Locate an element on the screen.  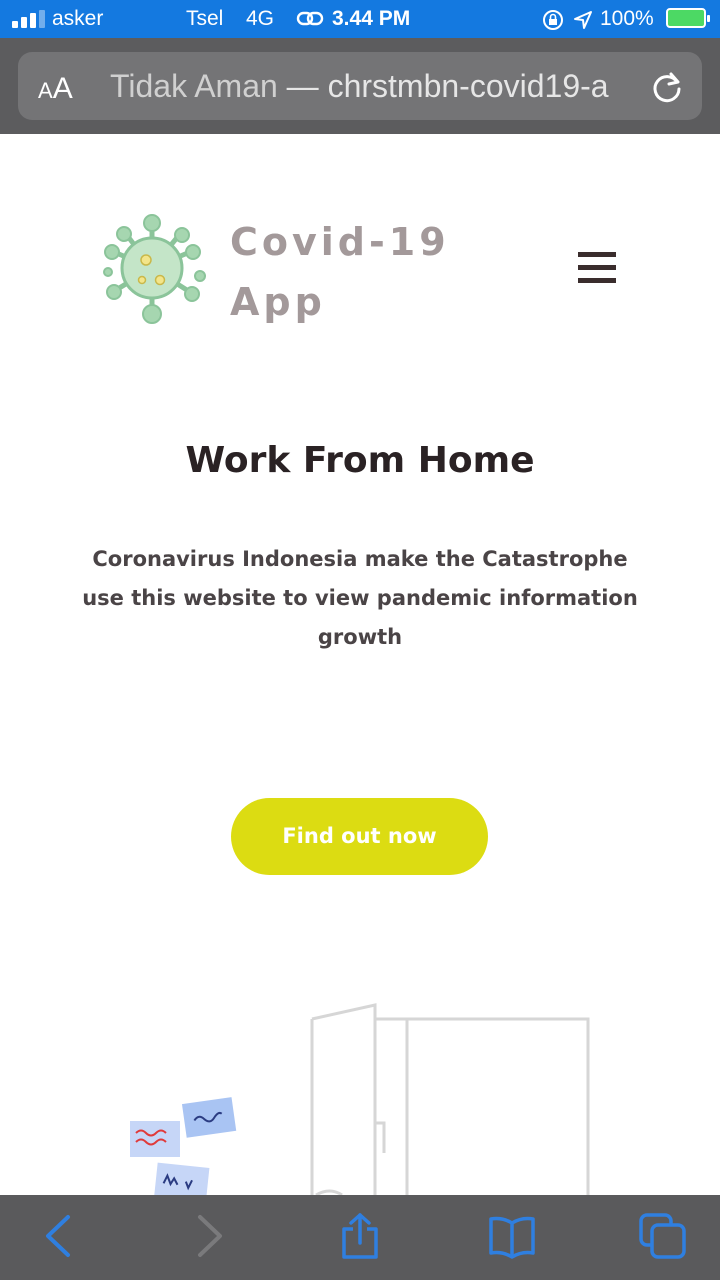
hero-title: Work From Home is located at coordinates (360, 460).